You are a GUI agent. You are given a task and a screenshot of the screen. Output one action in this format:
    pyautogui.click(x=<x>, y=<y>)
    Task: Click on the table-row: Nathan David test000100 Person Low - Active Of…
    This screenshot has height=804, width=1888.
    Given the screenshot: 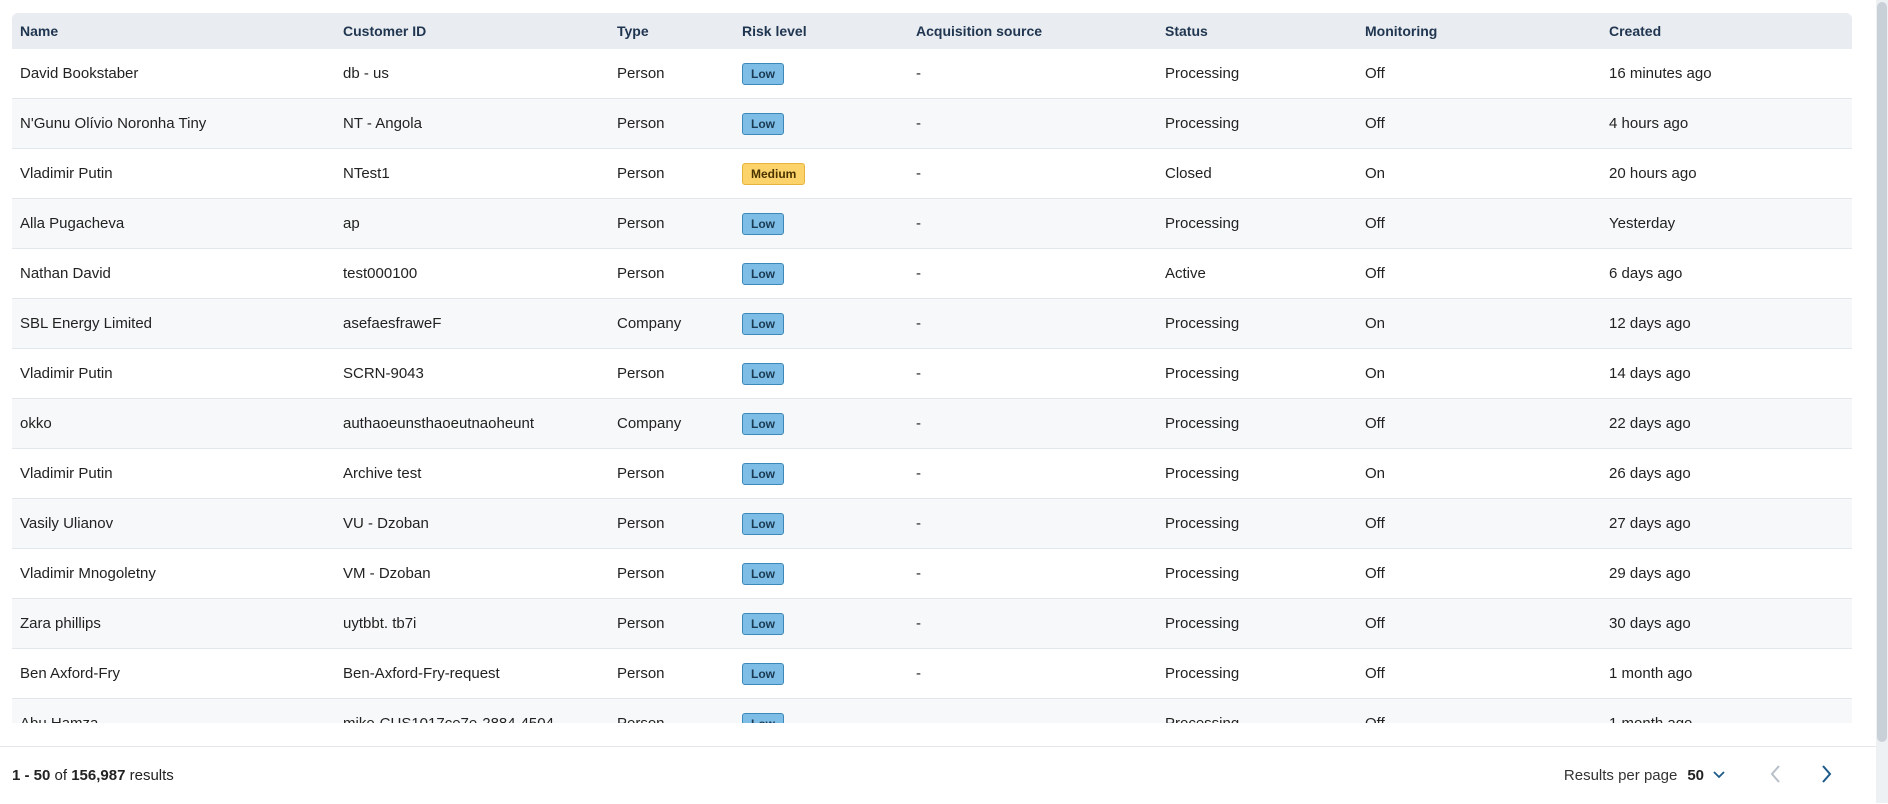 What is the action you would take?
    pyautogui.click(x=932, y=274)
    